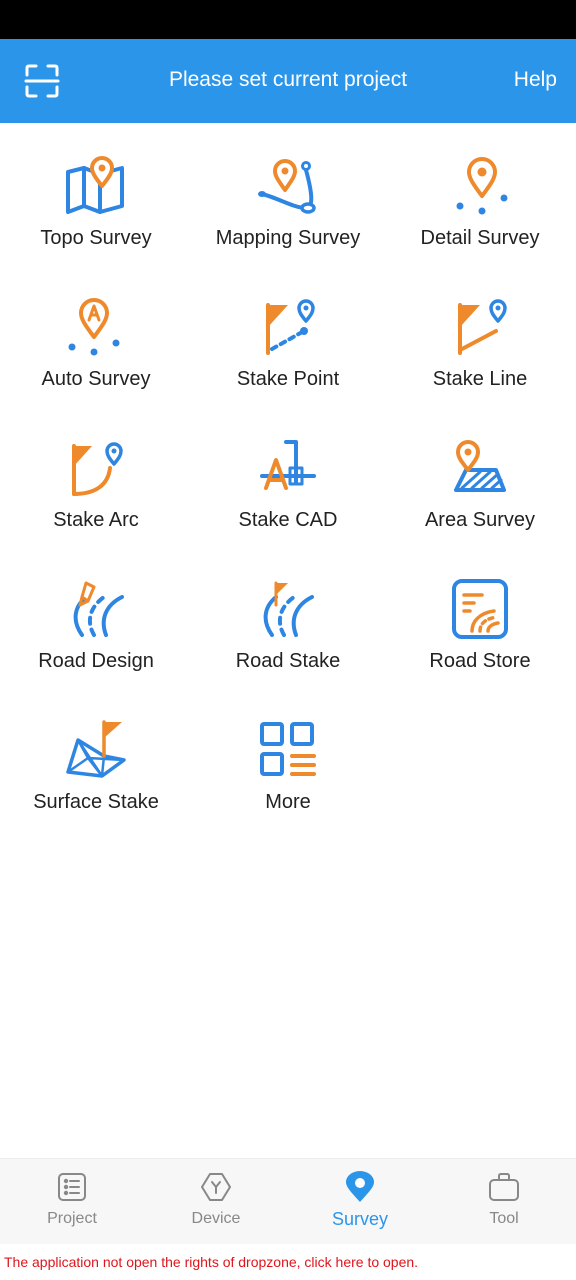 Image resolution: width=576 pixels, height=1280 pixels. I want to click on road-design-tile: Road Design, so click(96, 628).